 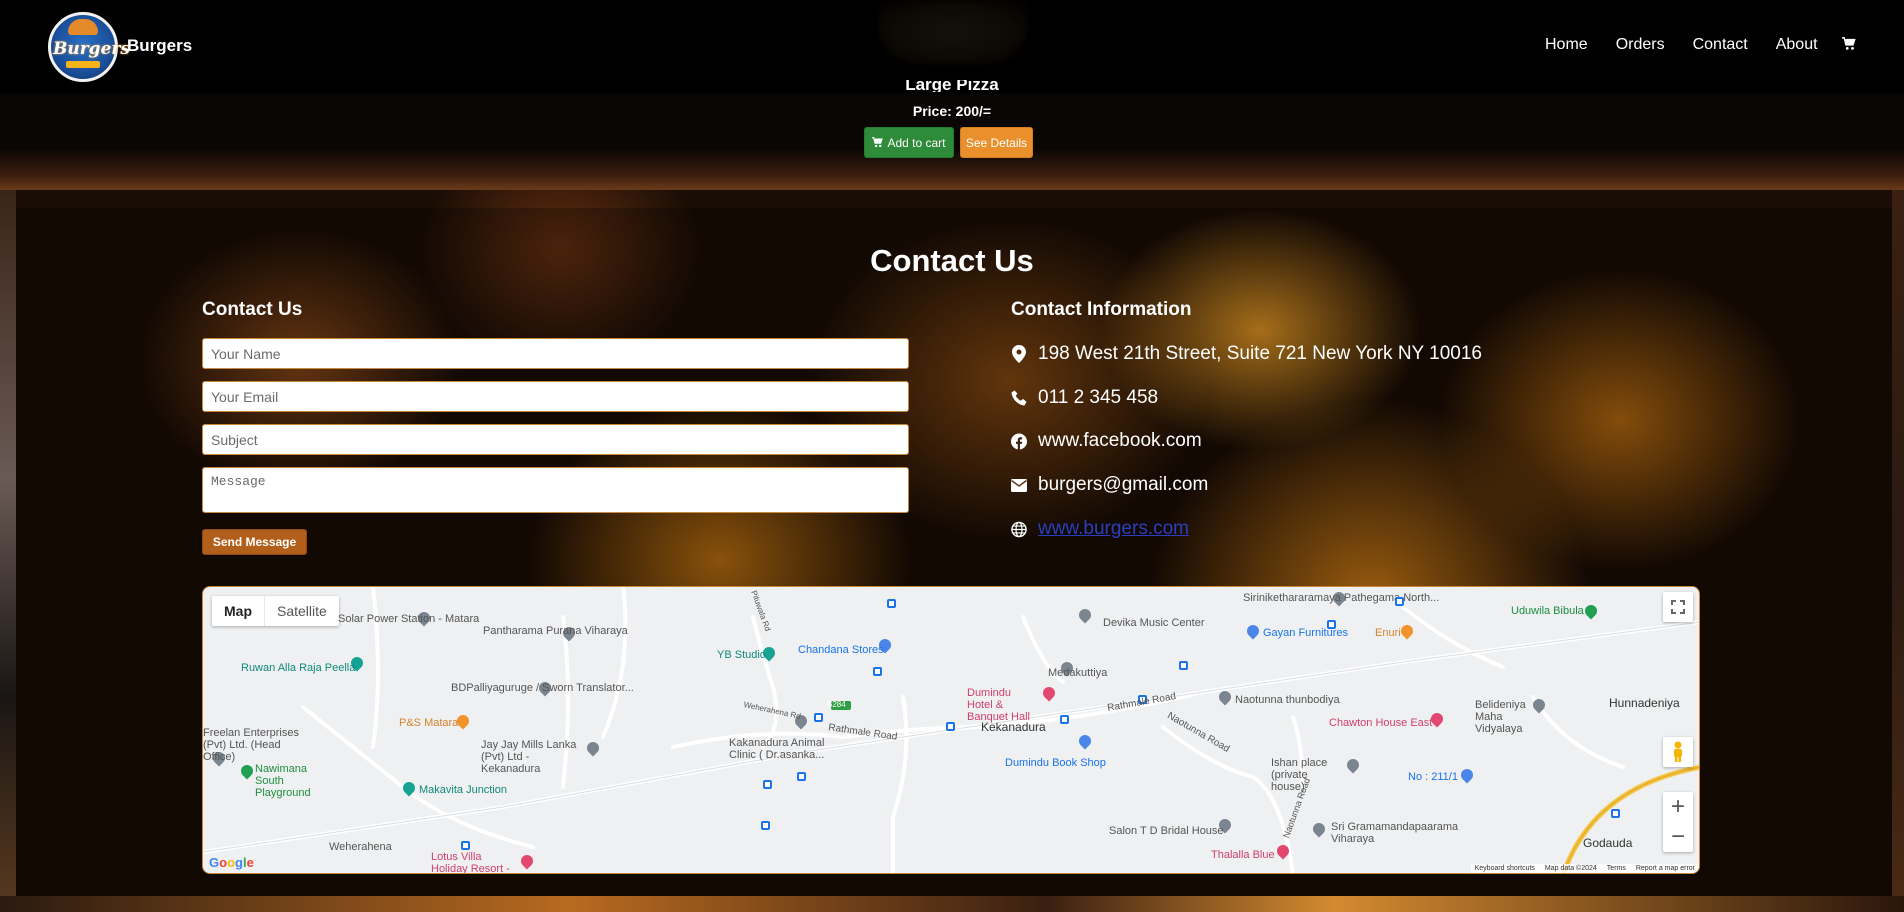 What do you see at coordinates (1287, 700) in the screenshot?
I see `map-place: Naotunna thunbodiya` at bounding box center [1287, 700].